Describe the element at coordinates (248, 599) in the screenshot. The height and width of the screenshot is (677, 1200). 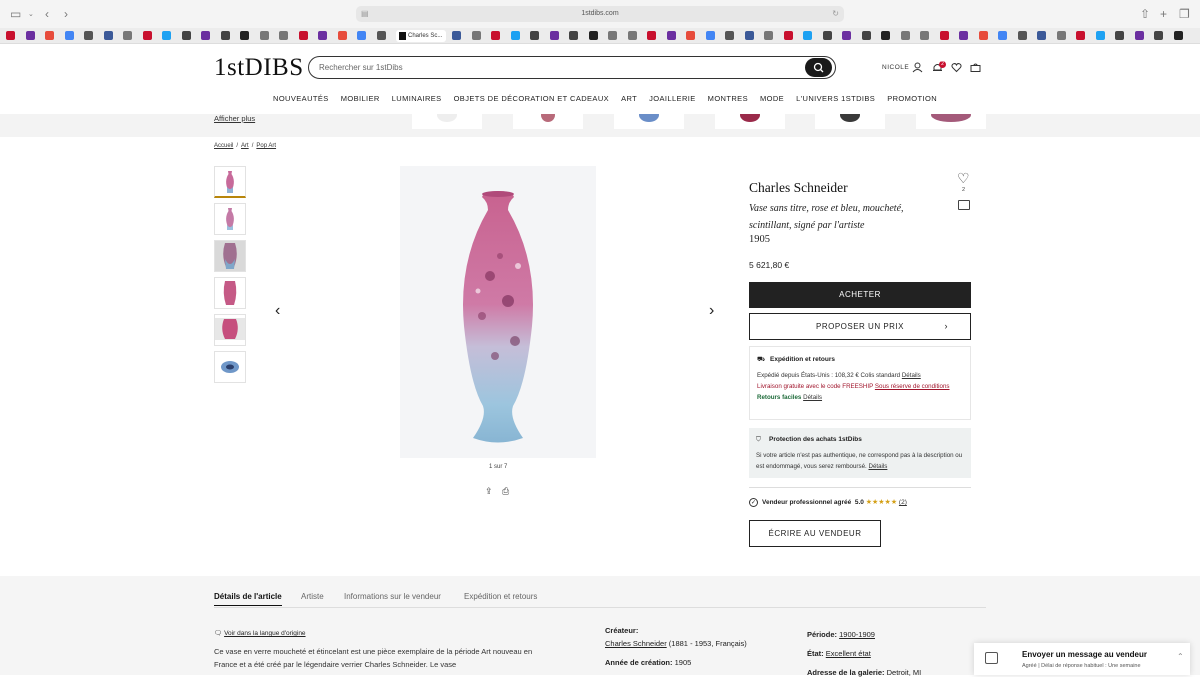
I see `tab-item-details: Détails de l'article` at that location.